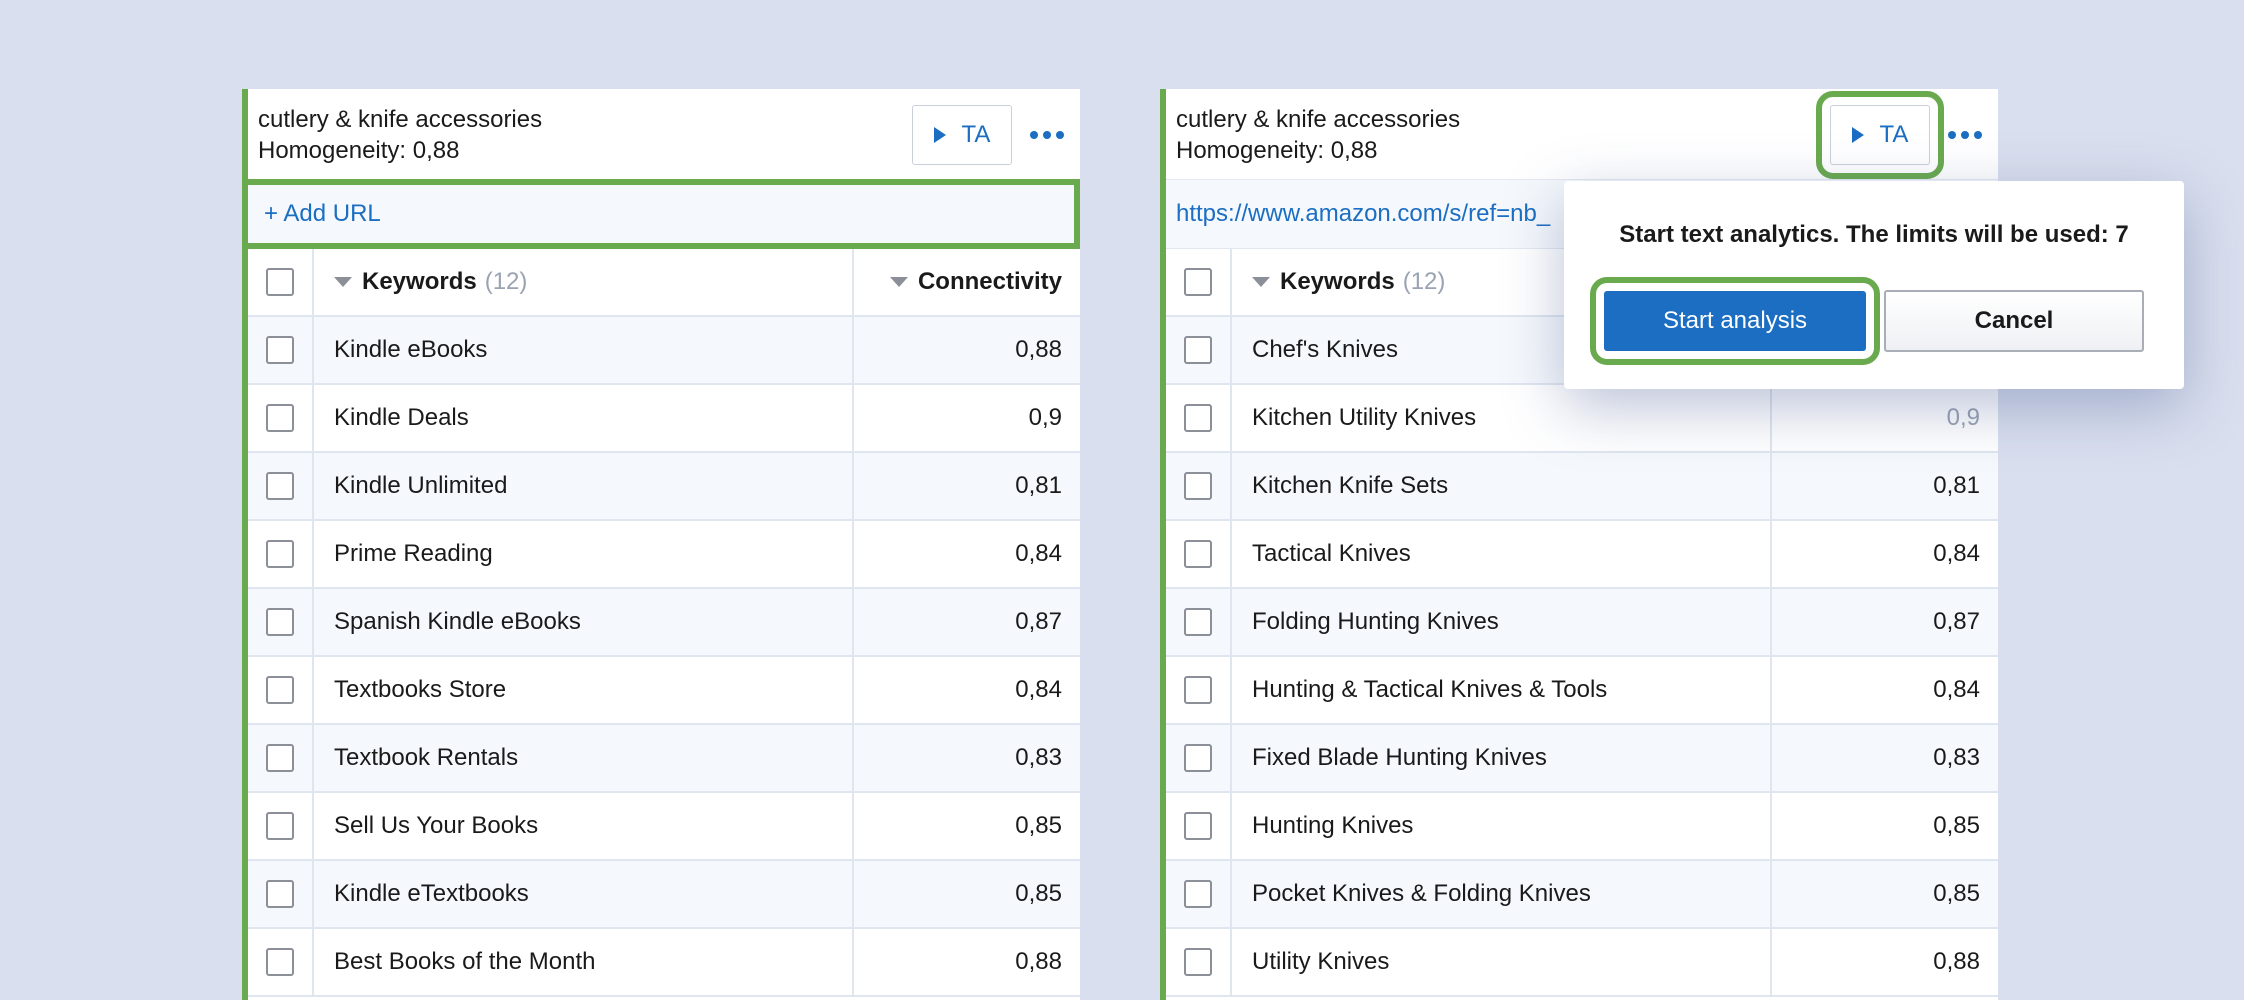 Image resolution: width=2244 pixels, height=1000 pixels. Describe the element at coordinates (1502, 962) in the screenshot. I see `keyword-cell: Utility Knives` at that location.